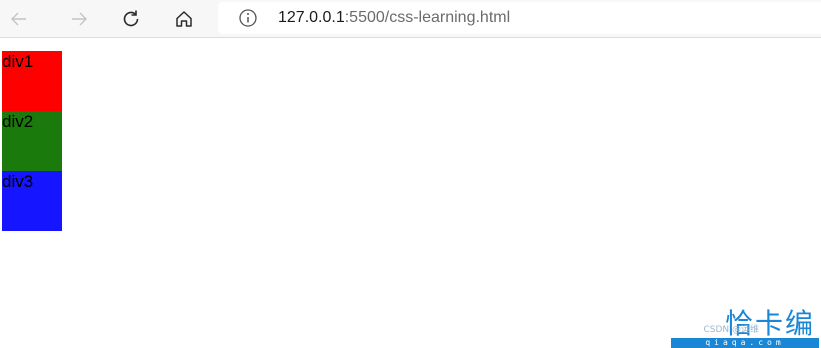 Image resolution: width=821 pixels, height=348 pixels. Describe the element at coordinates (519, 18) in the screenshot. I see `address-bar: 127.0.0.1:5500/css-learning.html` at that location.